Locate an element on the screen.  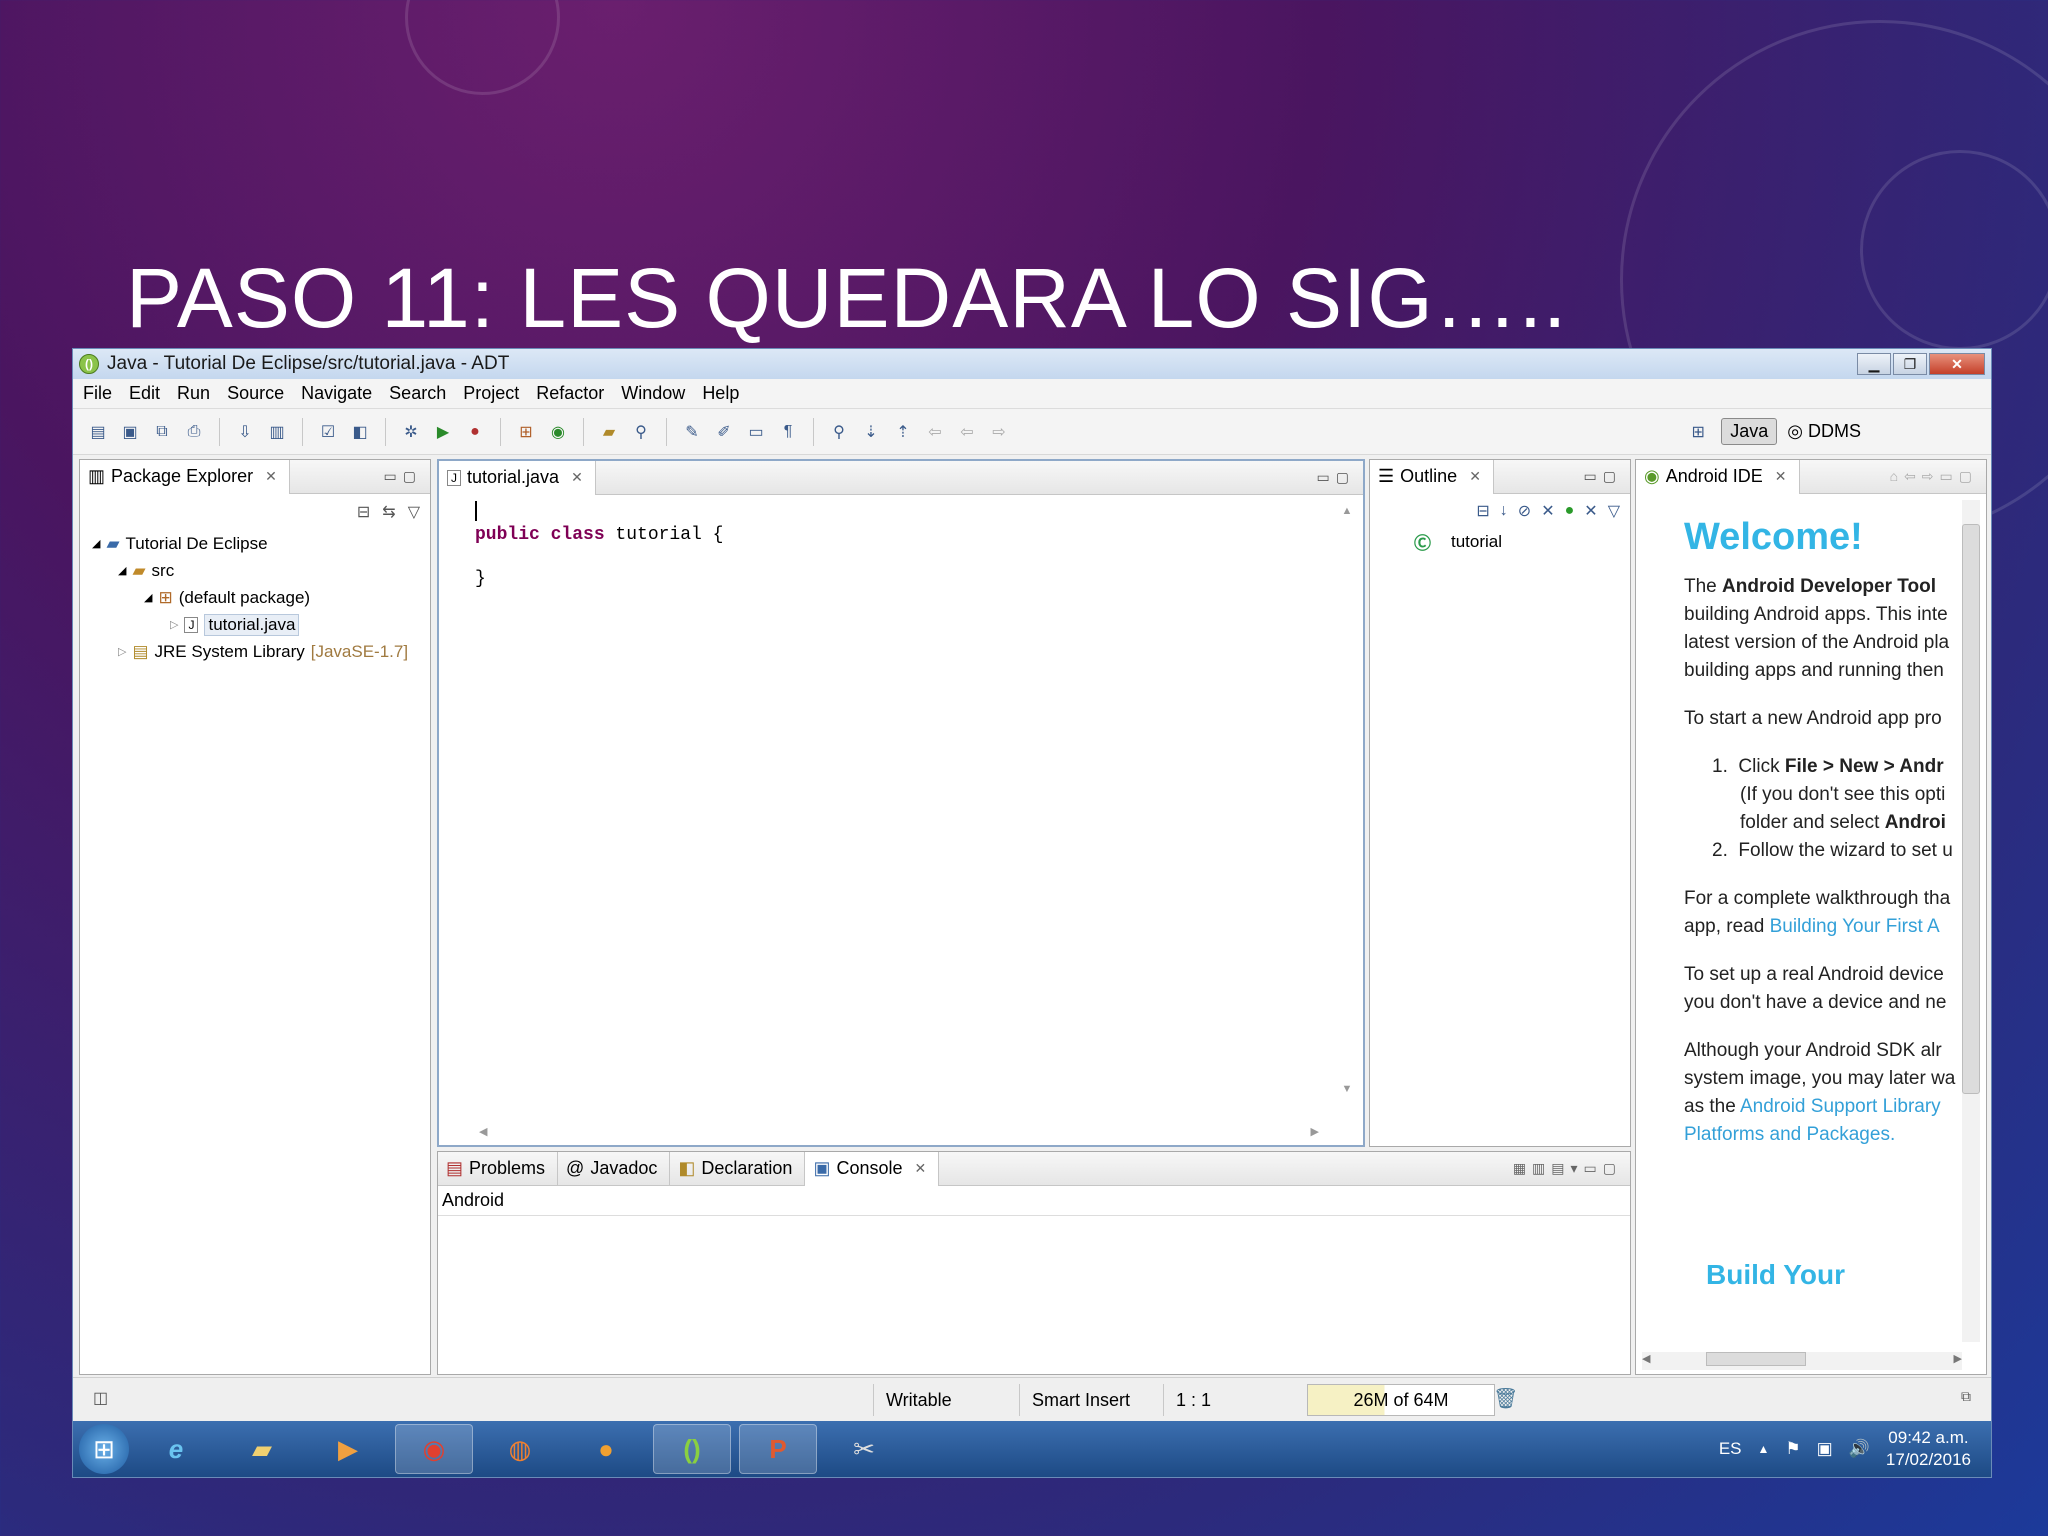
last-edit-icon: ⇦ is located at coordinates (935, 432).